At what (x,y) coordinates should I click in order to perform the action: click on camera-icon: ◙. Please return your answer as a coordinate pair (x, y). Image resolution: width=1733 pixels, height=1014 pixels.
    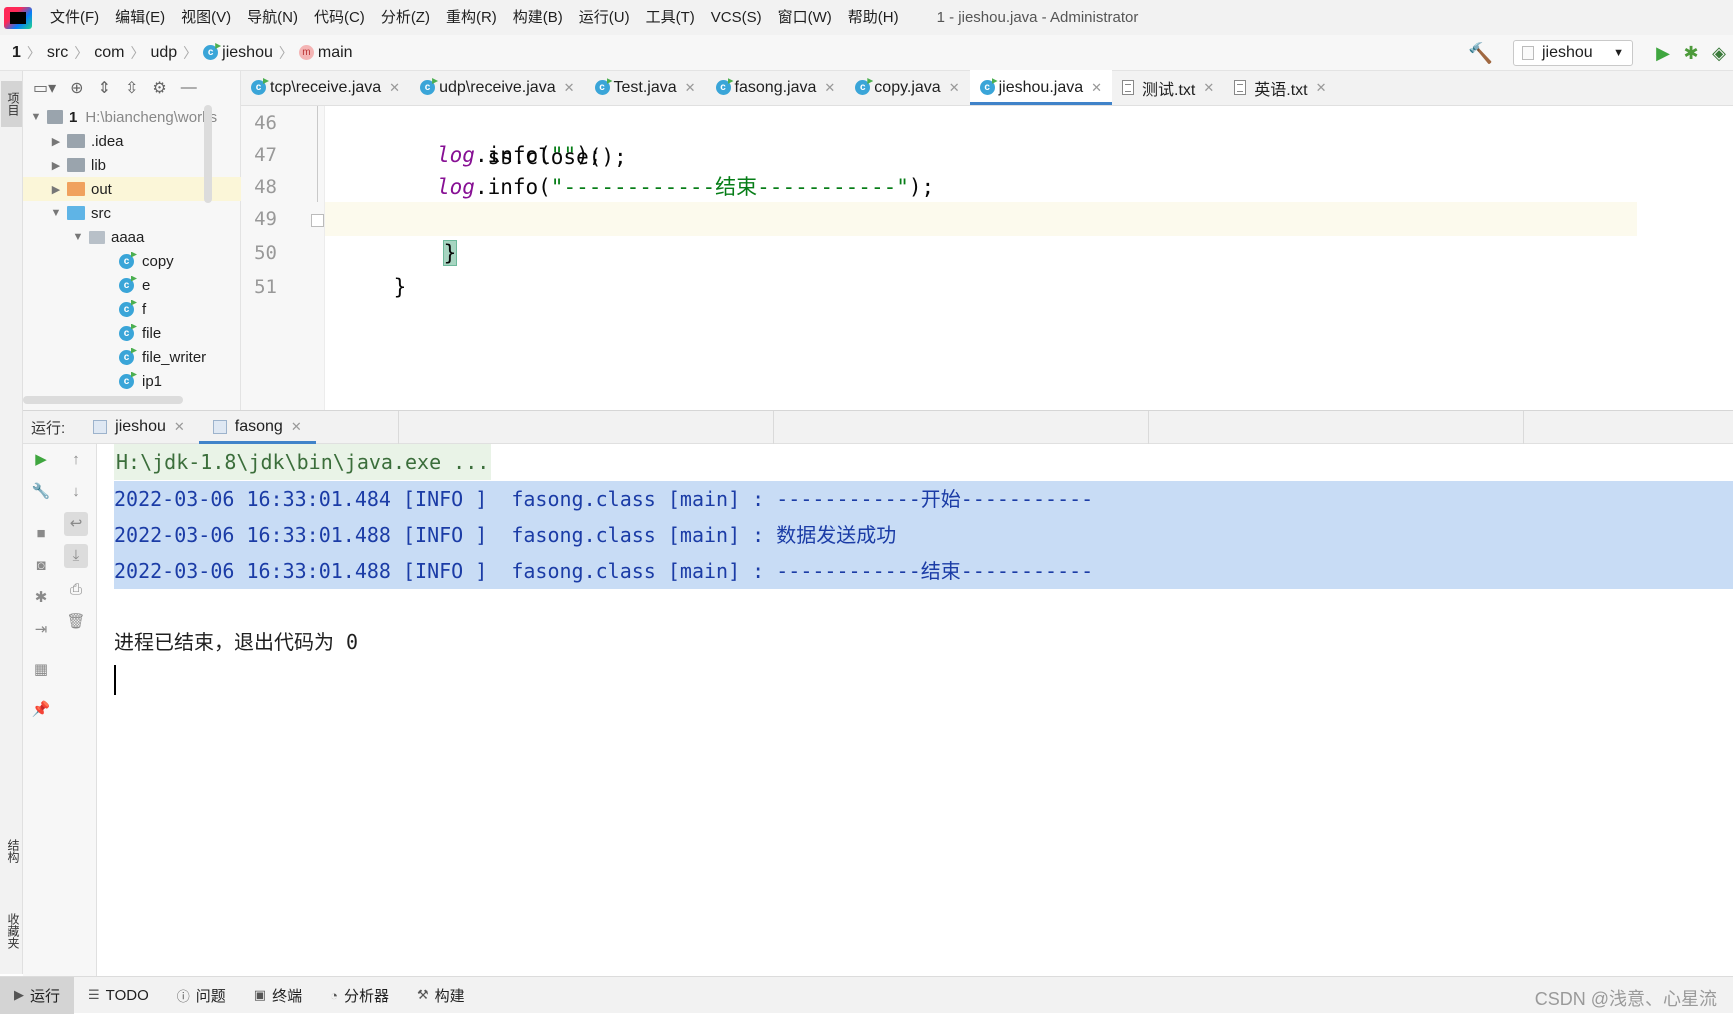
    Looking at the image, I should click on (41, 566).